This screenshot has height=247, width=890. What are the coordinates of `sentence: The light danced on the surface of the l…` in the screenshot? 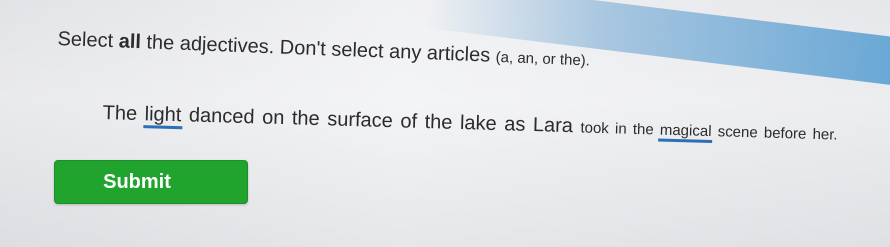 It's located at (470, 124).